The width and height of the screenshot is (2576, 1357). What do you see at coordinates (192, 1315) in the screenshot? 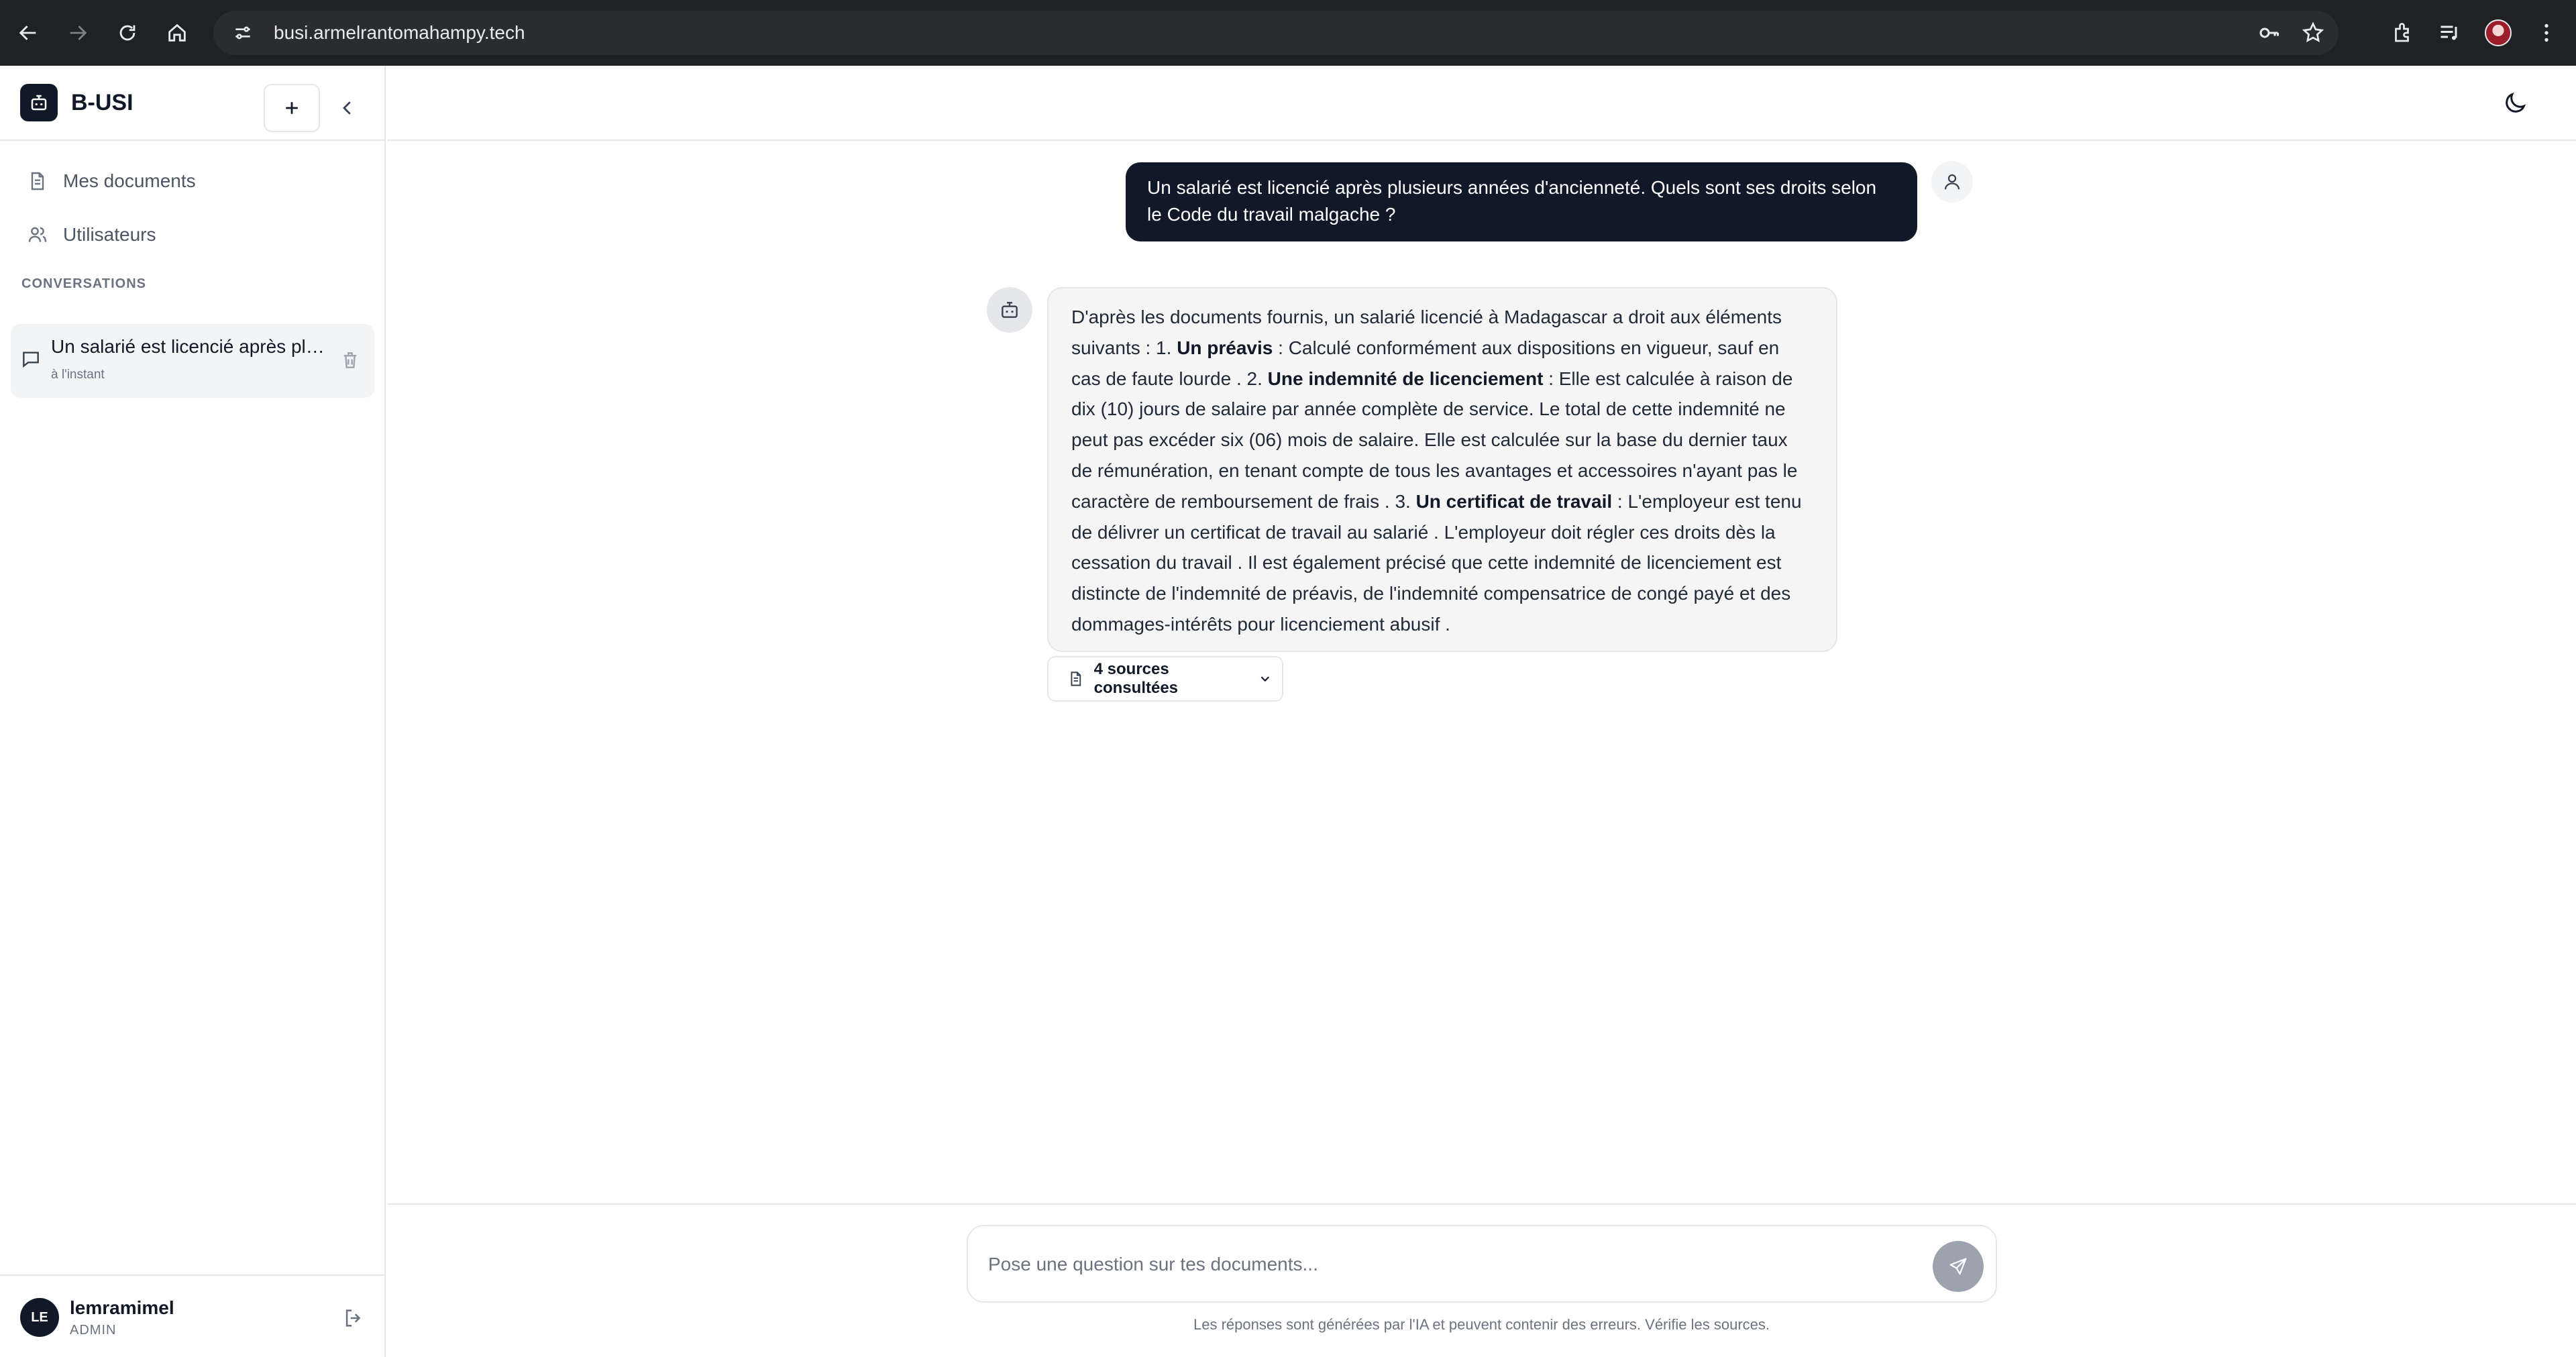
I see `user-footer: LE lemramimel ADMIN` at bounding box center [192, 1315].